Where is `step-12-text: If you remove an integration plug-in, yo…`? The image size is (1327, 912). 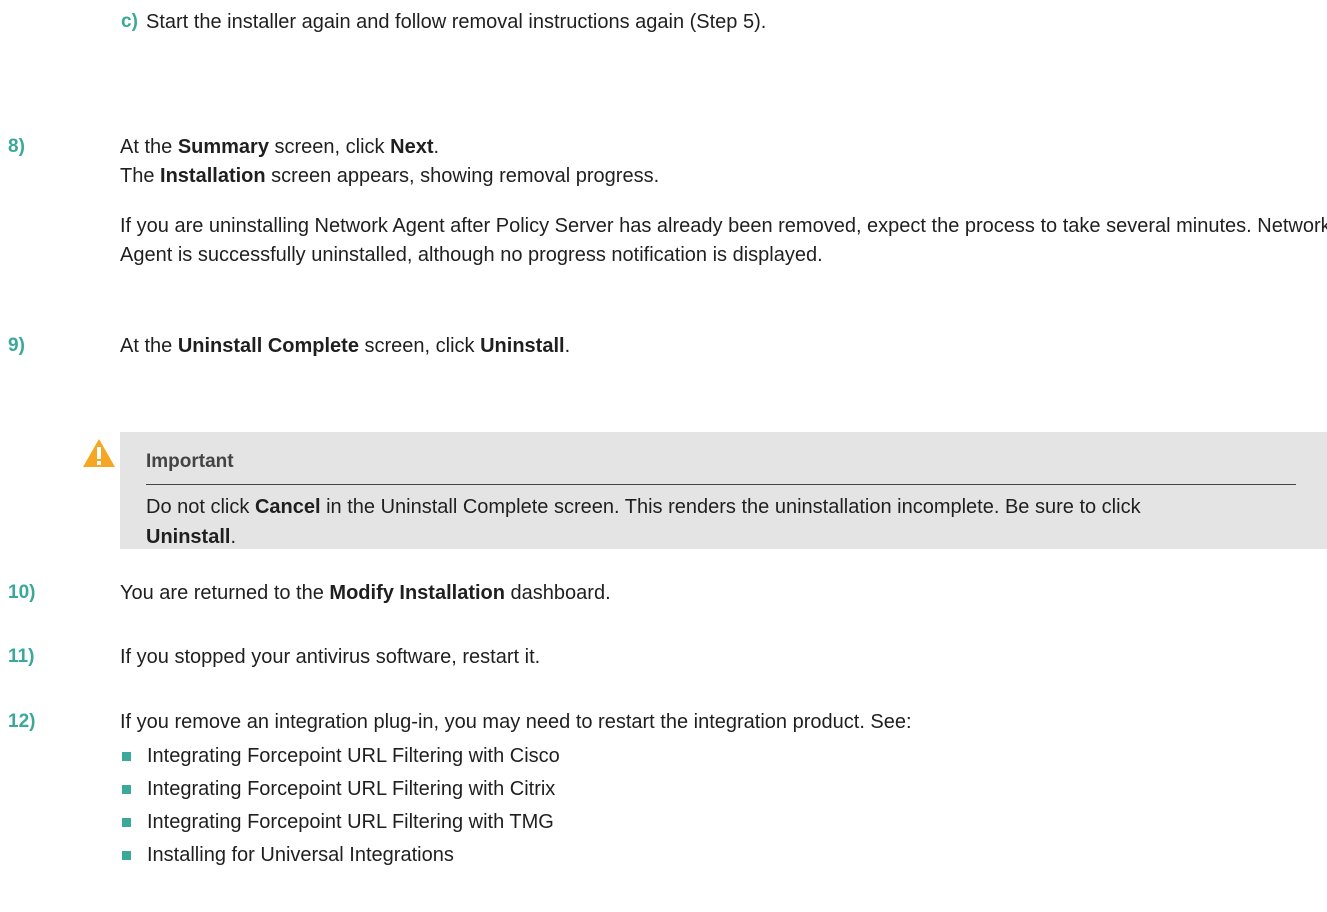 step-12-text: If you remove an integration plug-in, yo… is located at coordinates (516, 722).